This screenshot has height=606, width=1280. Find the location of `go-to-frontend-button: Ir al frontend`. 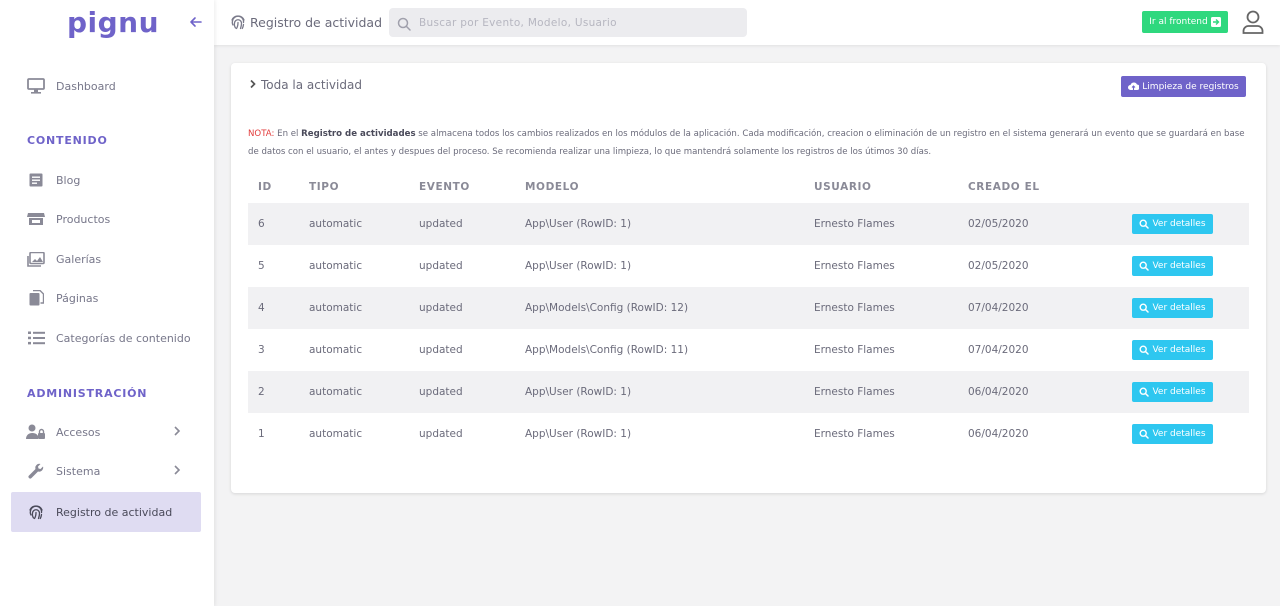

go-to-frontend-button: Ir al frontend is located at coordinates (1185, 22).